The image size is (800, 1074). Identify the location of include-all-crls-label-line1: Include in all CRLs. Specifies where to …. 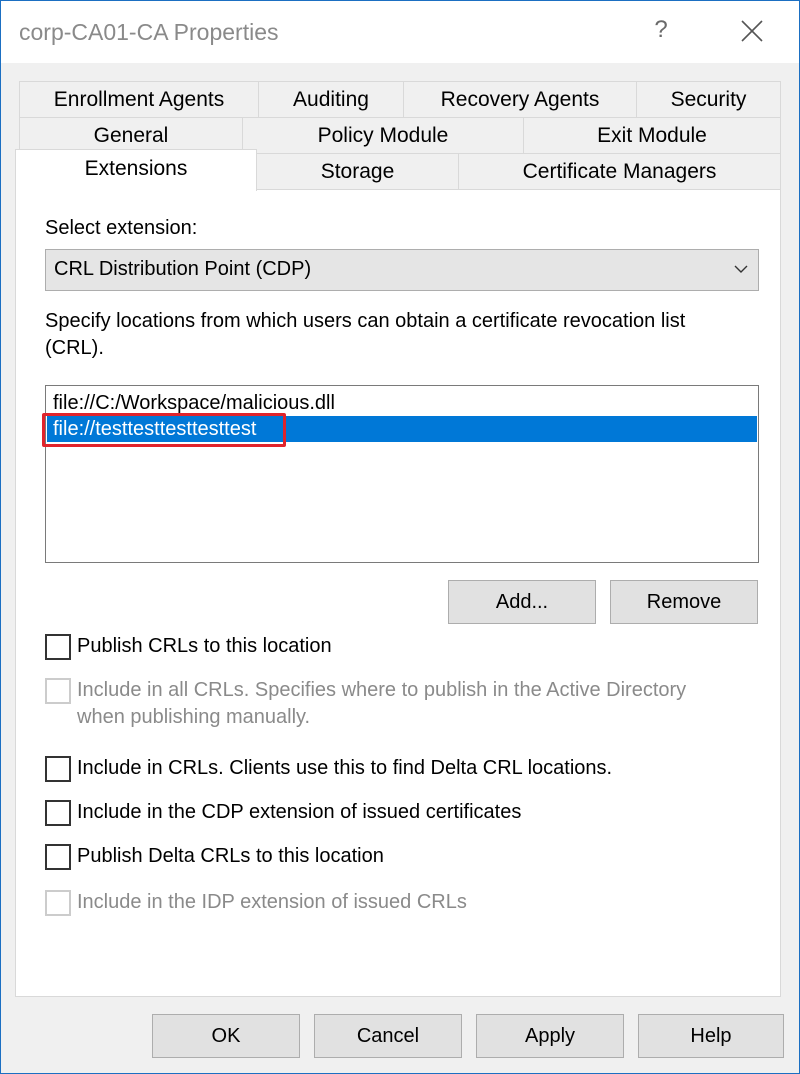
(382, 690).